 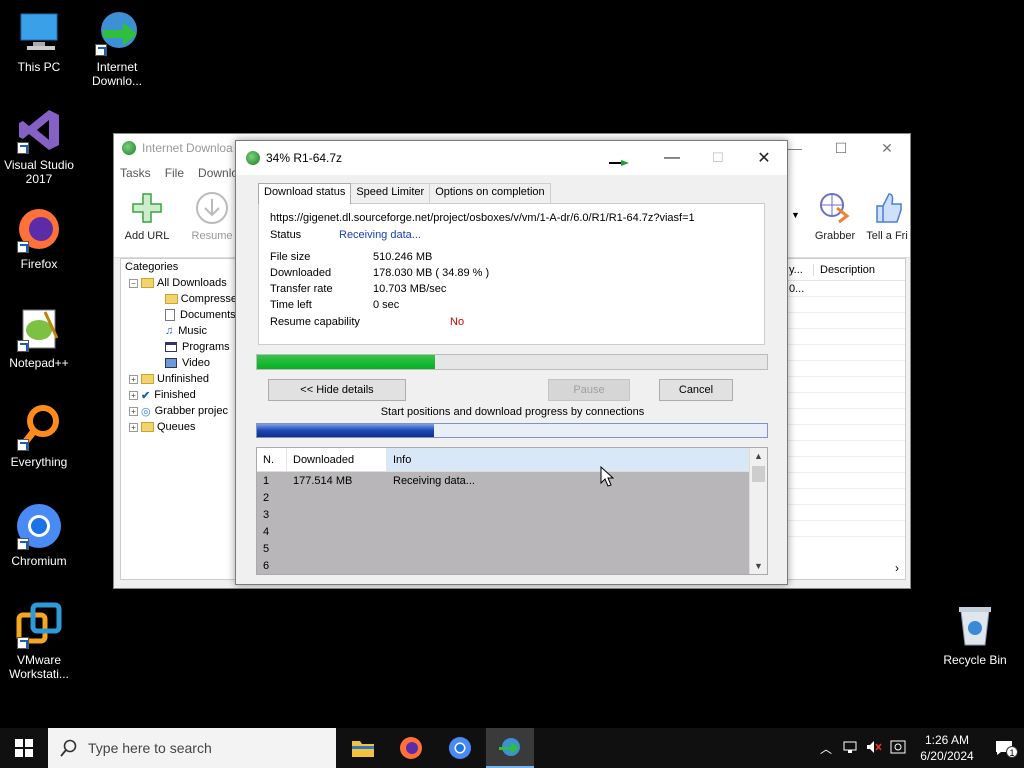 I want to click on taskbar-idm-active, so click(x=510, y=748).